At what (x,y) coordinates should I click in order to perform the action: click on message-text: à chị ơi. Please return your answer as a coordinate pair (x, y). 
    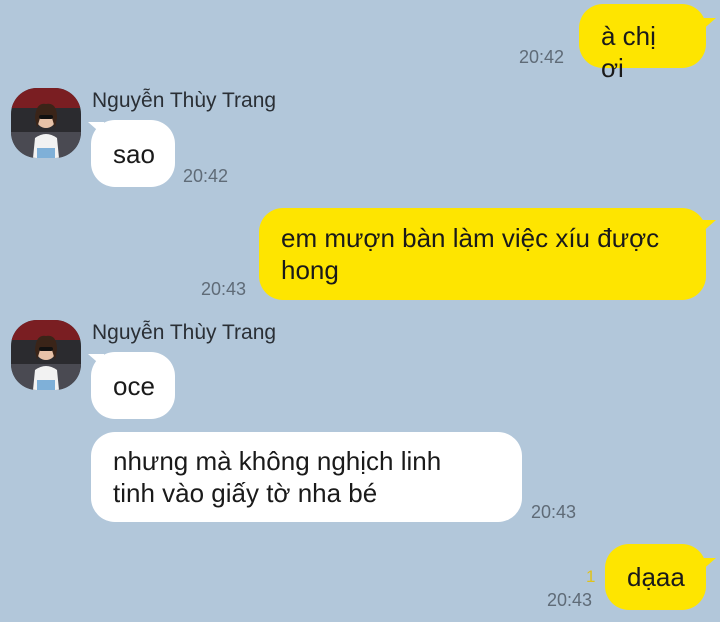
    Looking at the image, I should click on (628, 52).